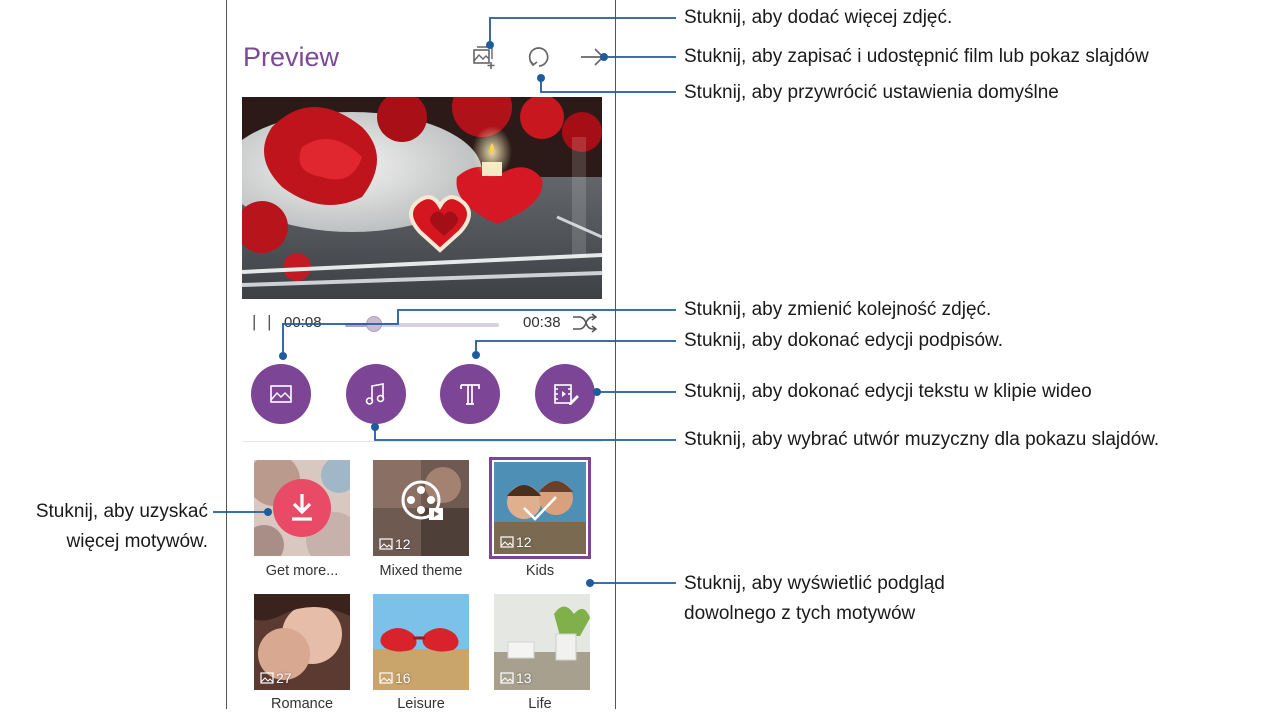 The width and height of the screenshot is (1261, 712). I want to click on add-photo-icon, so click(484, 57).